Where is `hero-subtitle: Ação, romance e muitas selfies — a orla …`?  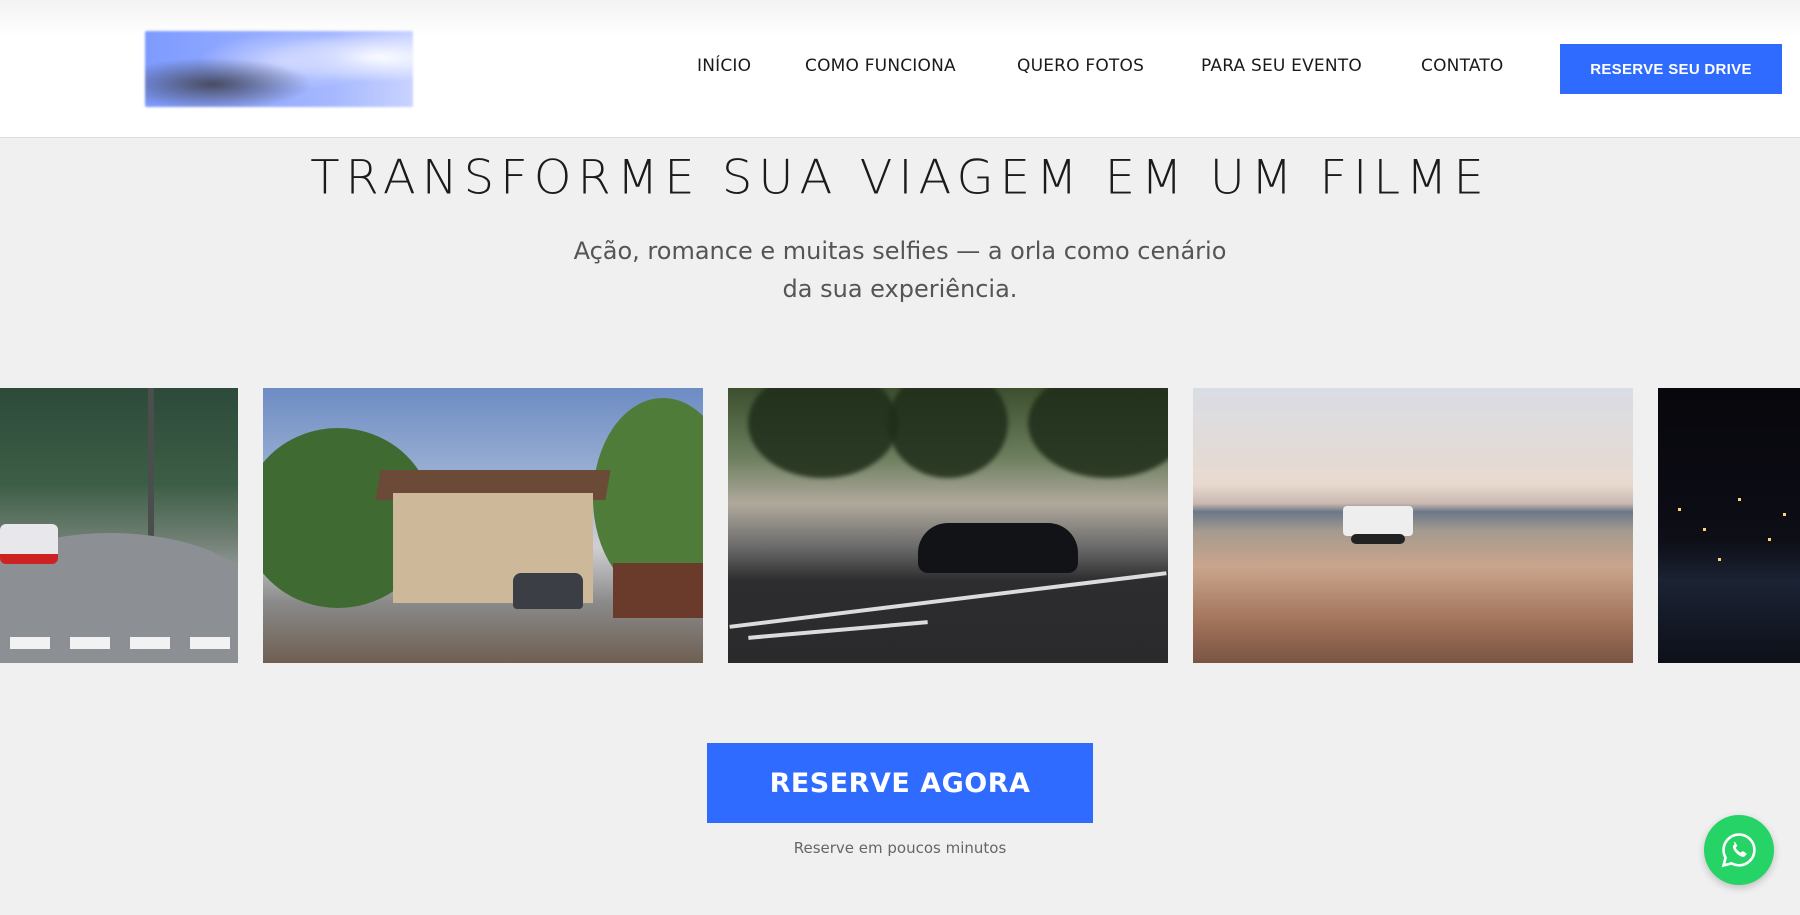
hero-subtitle: Ação, romance e muitas selfies — a orla … is located at coordinates (900, 270).